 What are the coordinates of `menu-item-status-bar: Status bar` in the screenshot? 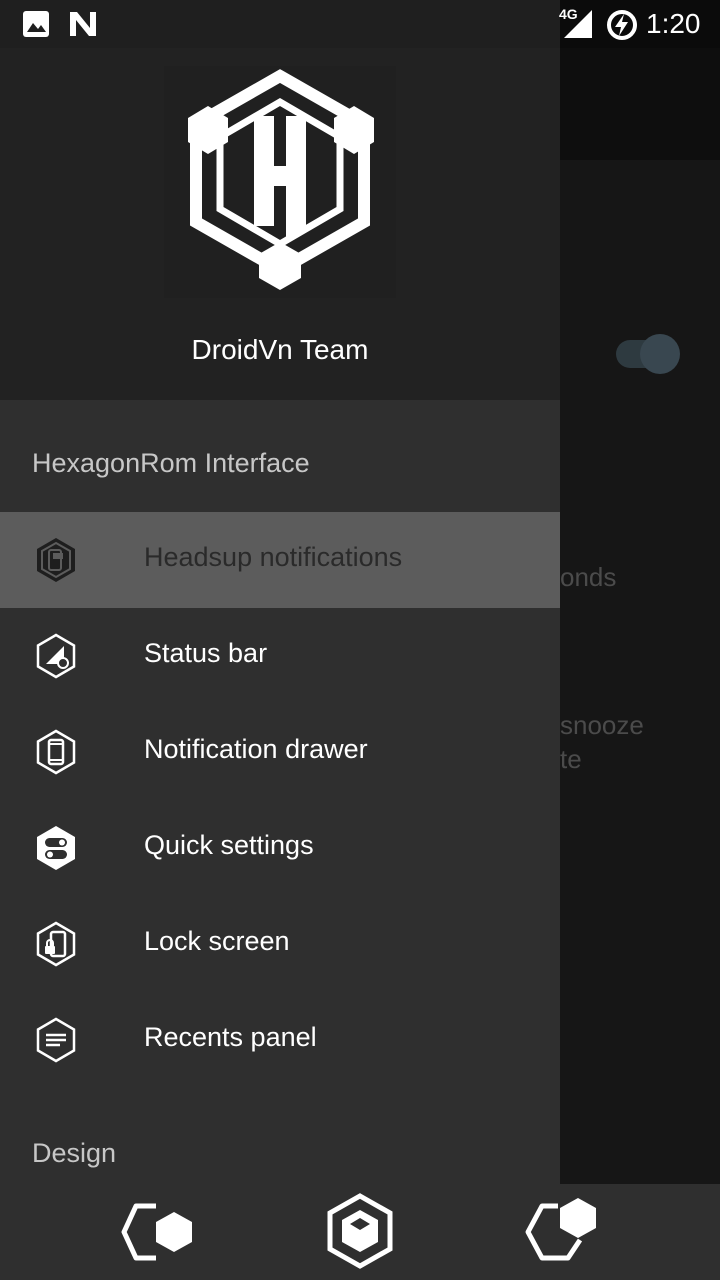 It's located at (280, 656).